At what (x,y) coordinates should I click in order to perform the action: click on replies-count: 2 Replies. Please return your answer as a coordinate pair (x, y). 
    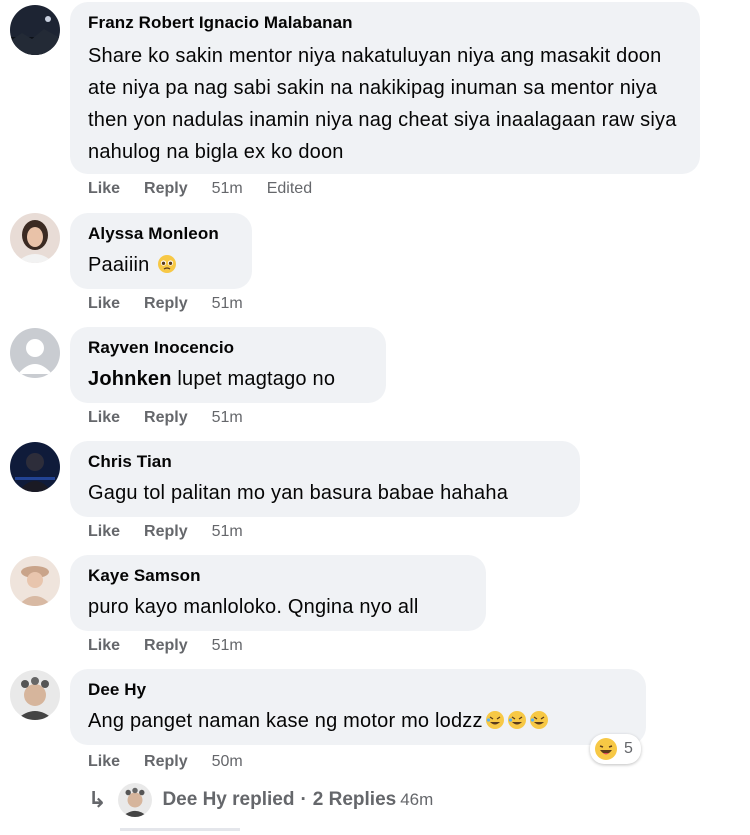
    Looking at the image, I should click on (354, 799).